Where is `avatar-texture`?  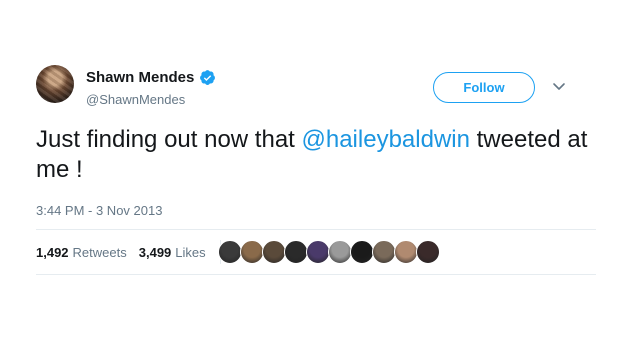 avatar-texture is located at coordinates (55, 84).